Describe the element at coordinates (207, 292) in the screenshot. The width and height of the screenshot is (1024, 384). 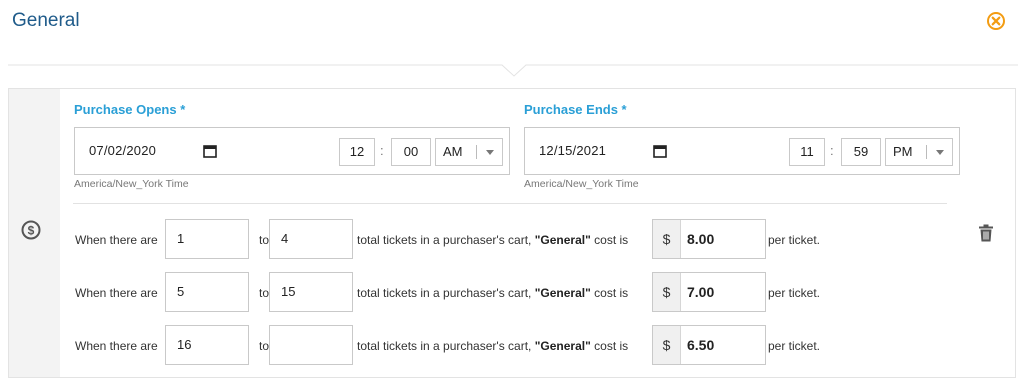
I see `tier-from-input: 5` at that location.